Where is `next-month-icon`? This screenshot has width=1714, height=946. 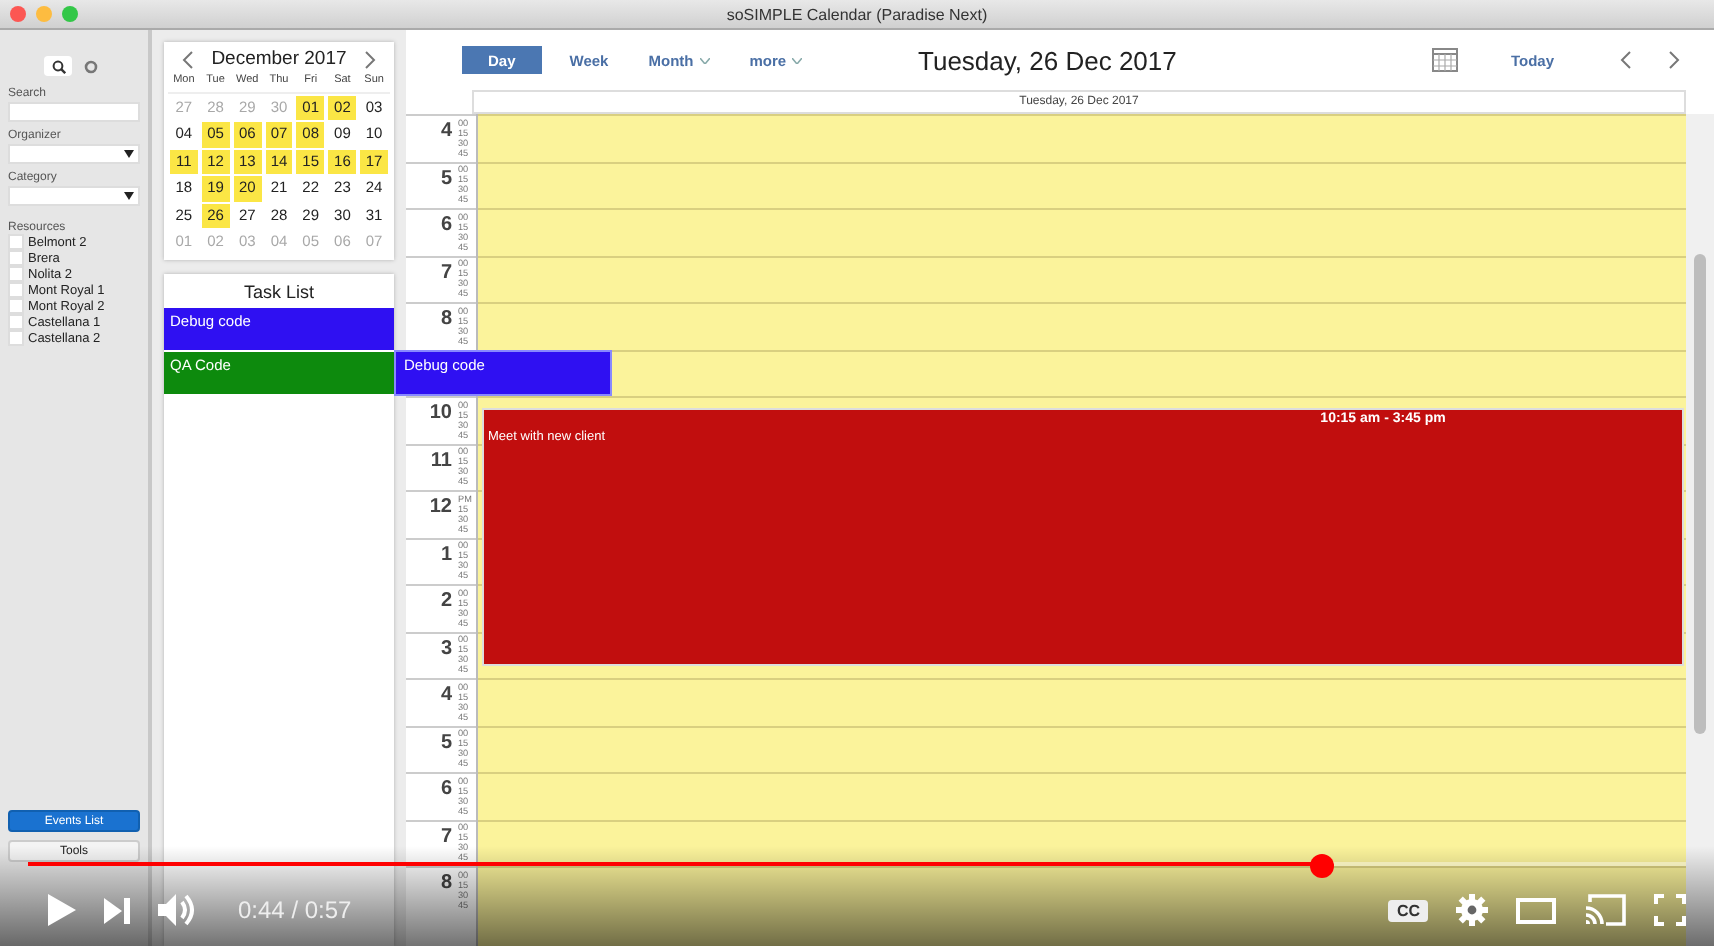 next-month-icon is located at coordinates (369, 59).